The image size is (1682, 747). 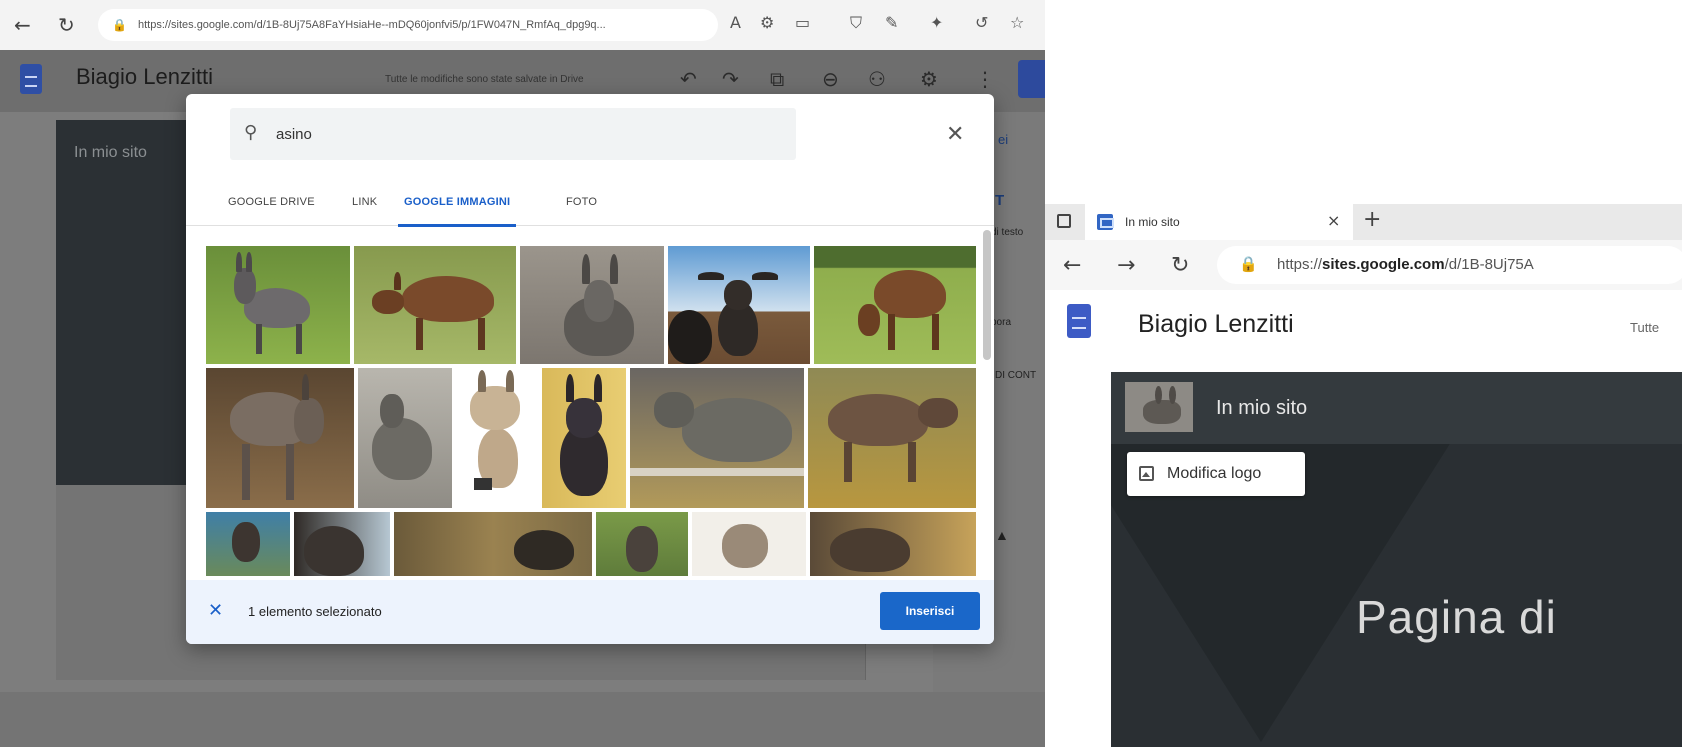 I want to click on save-status: Tutte, so click(x=1645, y=327).